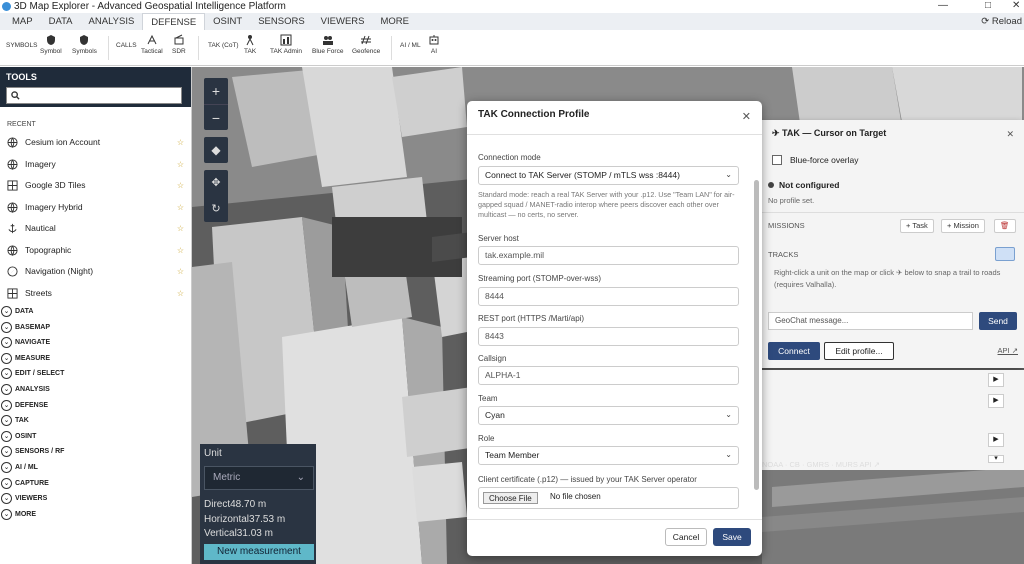  Describe the element at coordinates (95, 294) in the screenshot. I see `recent-item: Streets ☆` at that location.